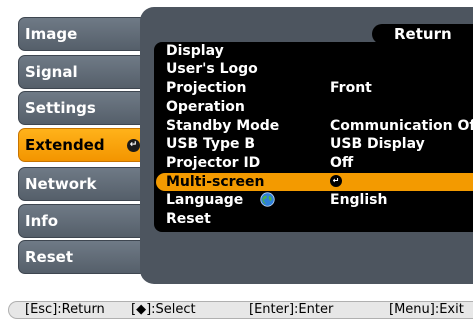 This screenshot has width=473, height=324. I want to click on setting-label: Projector ID, so click(213, 163).